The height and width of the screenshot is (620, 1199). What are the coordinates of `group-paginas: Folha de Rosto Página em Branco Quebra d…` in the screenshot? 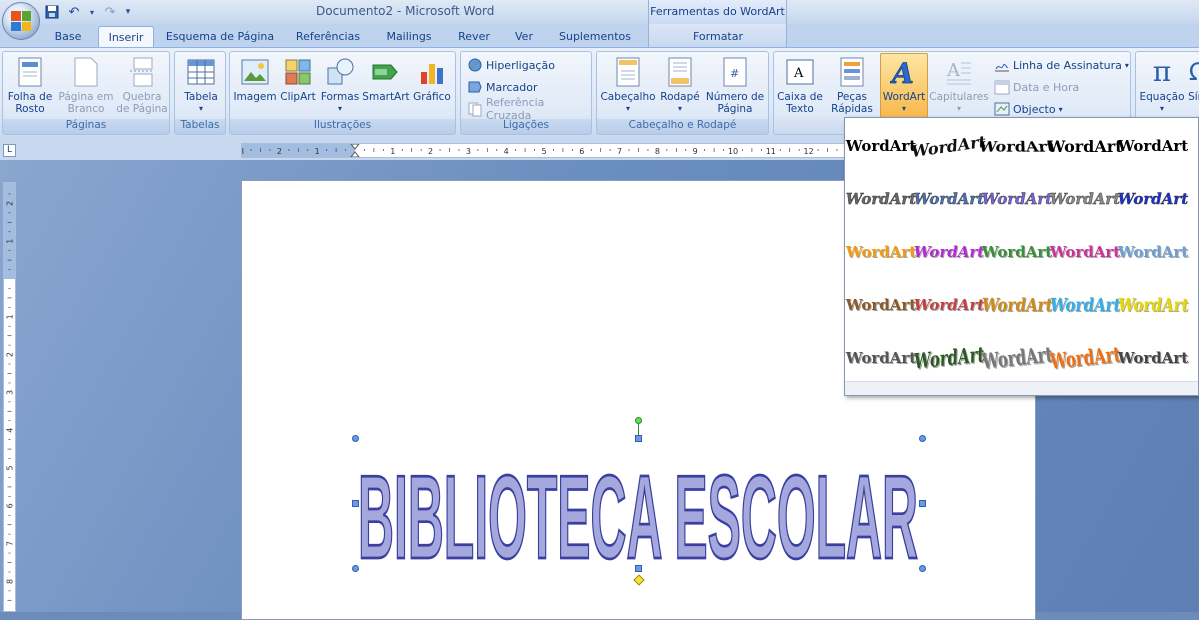 It's located at (86, 93).